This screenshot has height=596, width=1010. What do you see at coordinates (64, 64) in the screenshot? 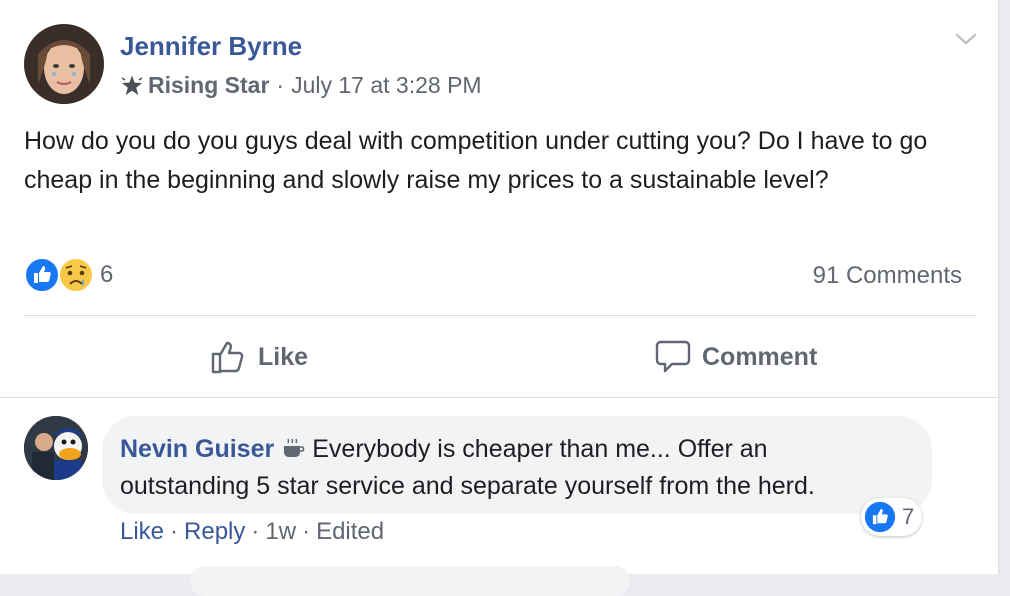
I see `author-avatar` at bounding box center [64, 64].